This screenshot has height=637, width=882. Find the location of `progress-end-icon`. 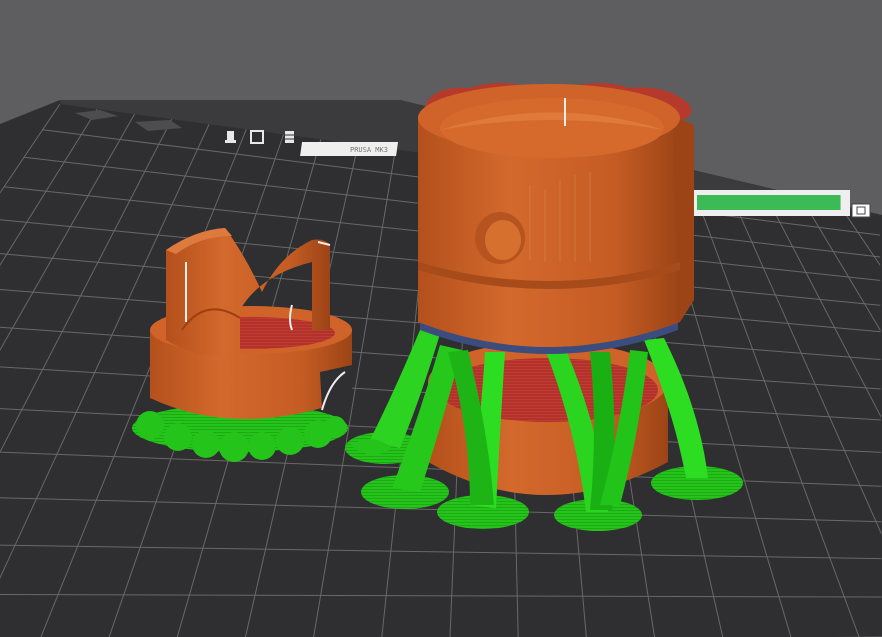

progress-end-icon is located at coordinates (861, 210).